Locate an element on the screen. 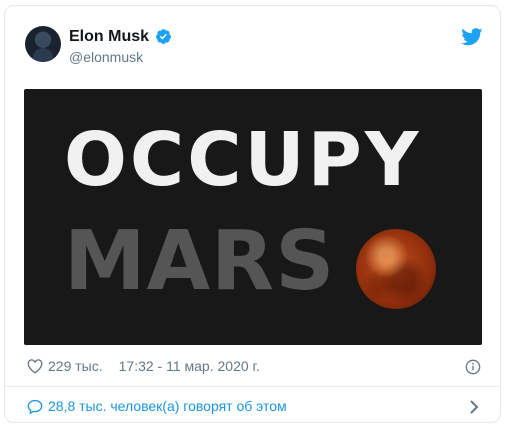  timestamp: 17:32 - 11 мар. 2020 г. is located at coordinates (189, 366).